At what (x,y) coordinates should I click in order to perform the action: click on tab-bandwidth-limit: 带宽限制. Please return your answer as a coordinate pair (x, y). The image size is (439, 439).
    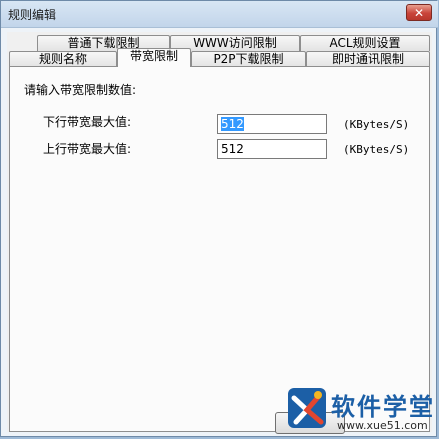
    Looking at the image, I should click on (154, 57).